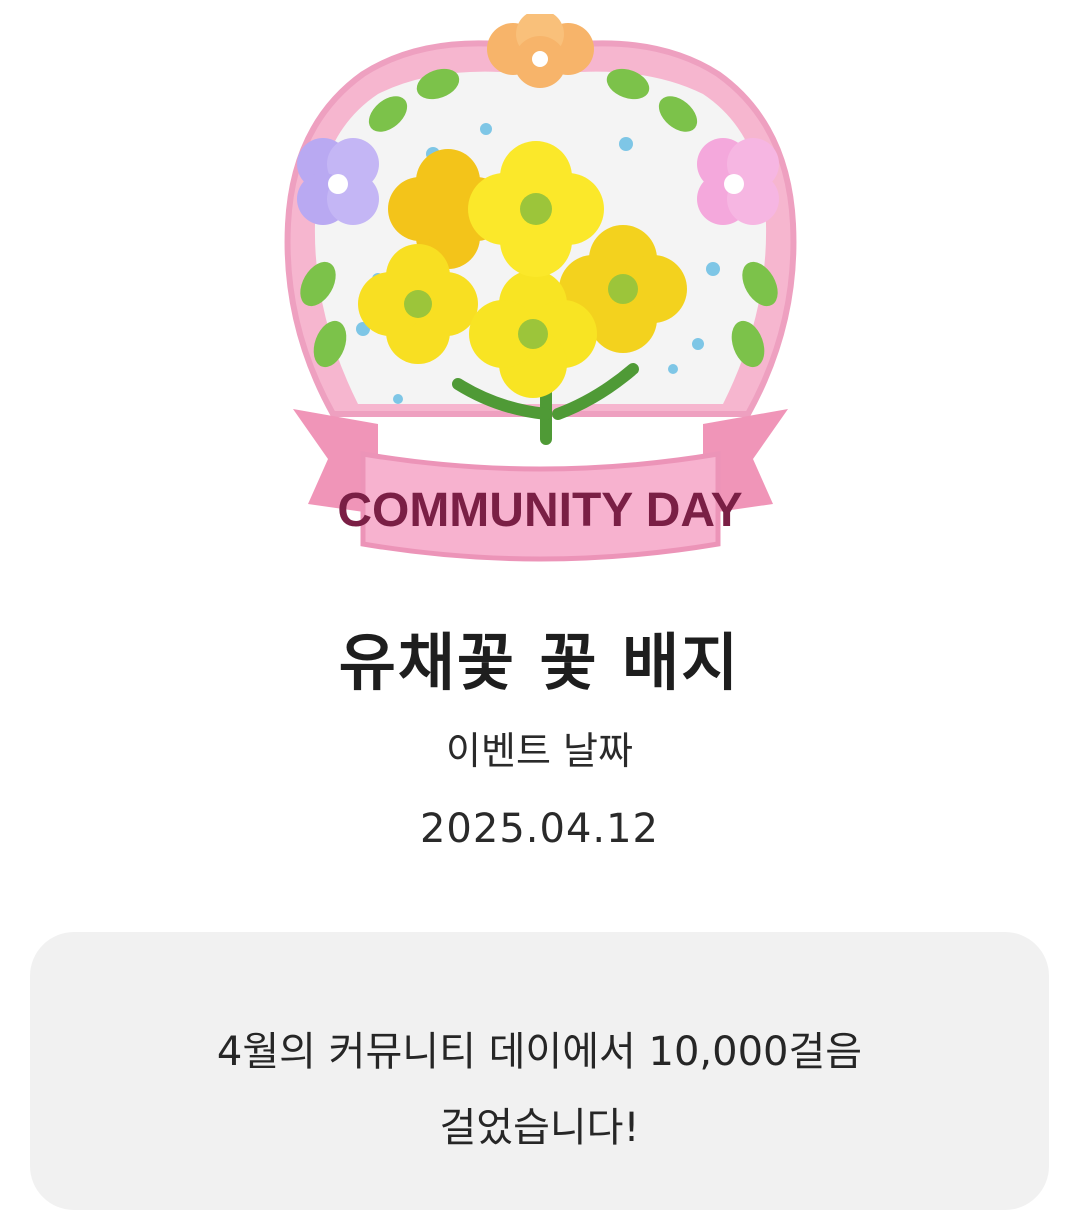  Describe the element at coordinates (539, 510) in the screenshot. I see `ribbon-text: COMMUNITY DAY` at that location.